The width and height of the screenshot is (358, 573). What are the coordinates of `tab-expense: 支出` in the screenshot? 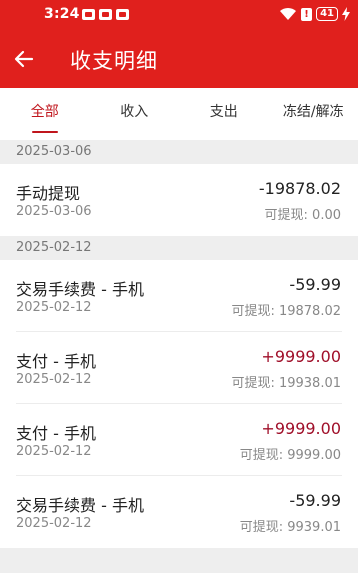 It's located at (224, 114).